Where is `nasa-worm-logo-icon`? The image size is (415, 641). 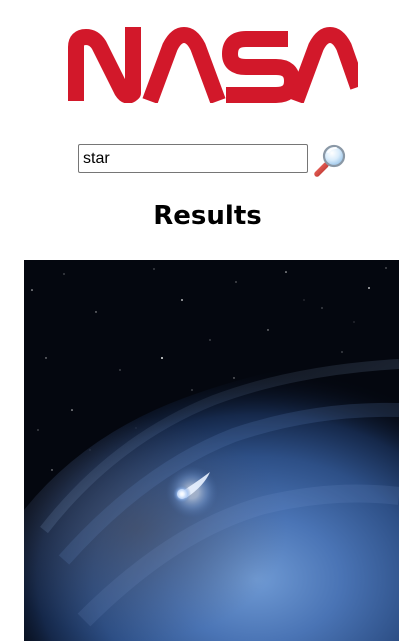
nasa-worm-logo-icon is located at coordinates (213, 65).